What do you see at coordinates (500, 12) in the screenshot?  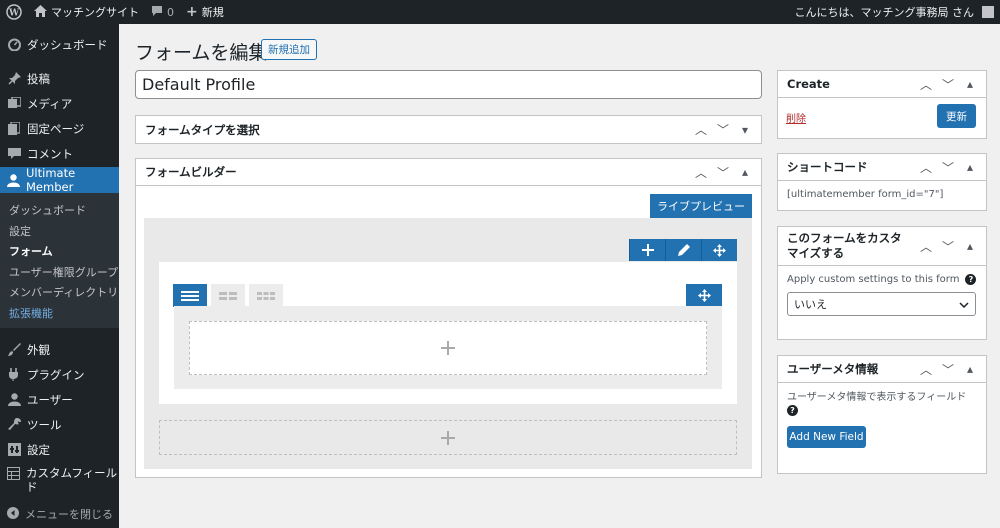 I see `admin-bar: W マッチングサイト 0 + 新規 こんにちは、マッチング事務局 さん` at bounding box center [500, 12].